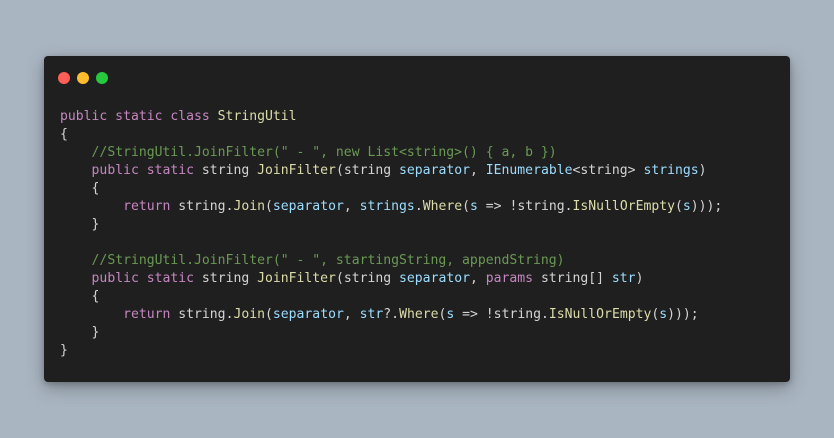  I want to click on window-controls, so click(83, 78).